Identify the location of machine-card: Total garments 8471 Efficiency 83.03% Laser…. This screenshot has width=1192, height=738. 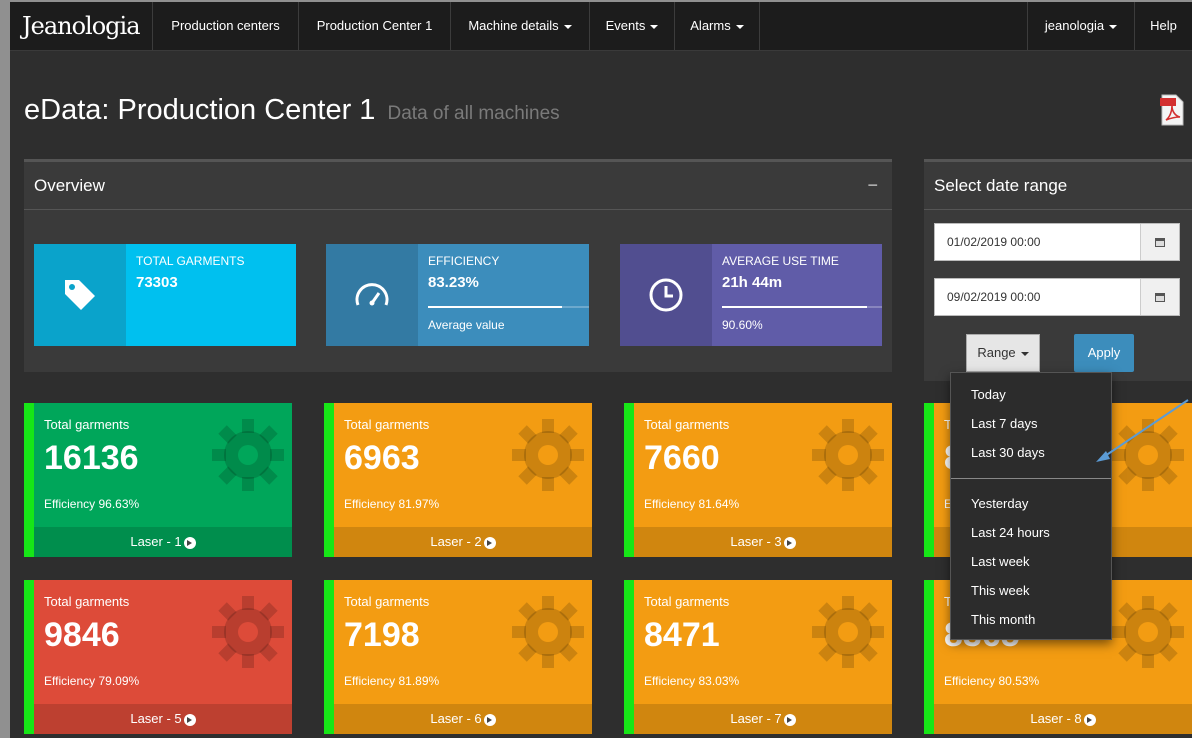
(758, 657).